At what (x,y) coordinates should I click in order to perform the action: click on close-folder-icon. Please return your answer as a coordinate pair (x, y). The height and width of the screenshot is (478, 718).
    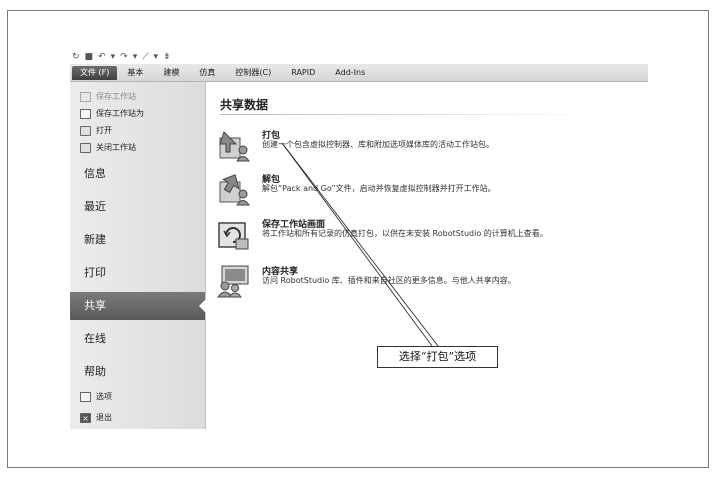
    Looking at the image, I should click on (85, 147).